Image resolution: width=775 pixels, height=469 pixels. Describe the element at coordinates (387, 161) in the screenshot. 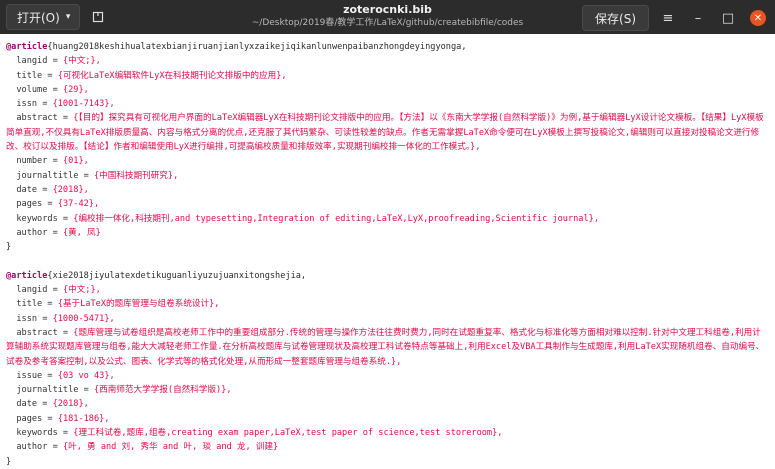

I see `field-line: number = {01},` at that location.